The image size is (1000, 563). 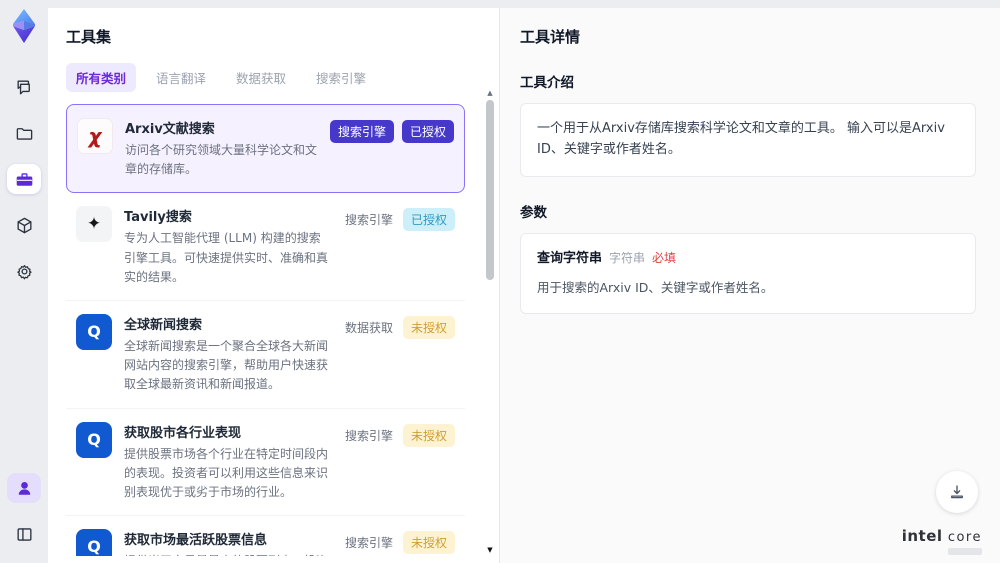 What do you see at coordinates (368, 327) in the screenshot?
I see `category-tag: 数据获取` at bounding box center [368, 327].